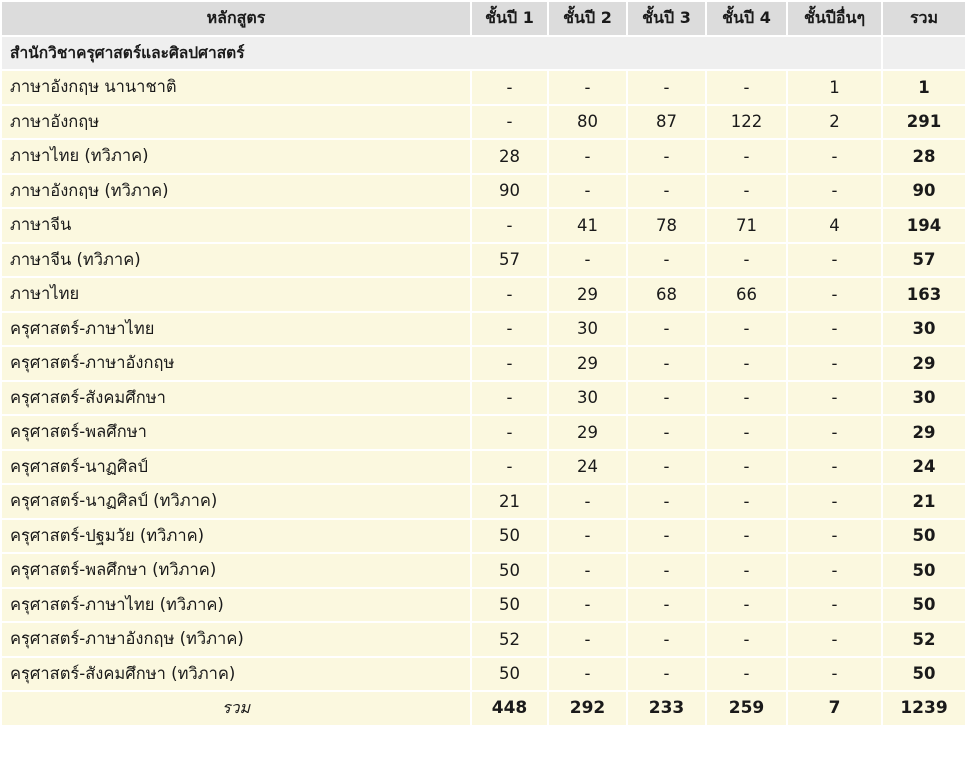 This screenshot has height=770, width=965. Describe the element at coordinates (834, 225) in the screenshot. I see `other-years-cell: 4` at that location.